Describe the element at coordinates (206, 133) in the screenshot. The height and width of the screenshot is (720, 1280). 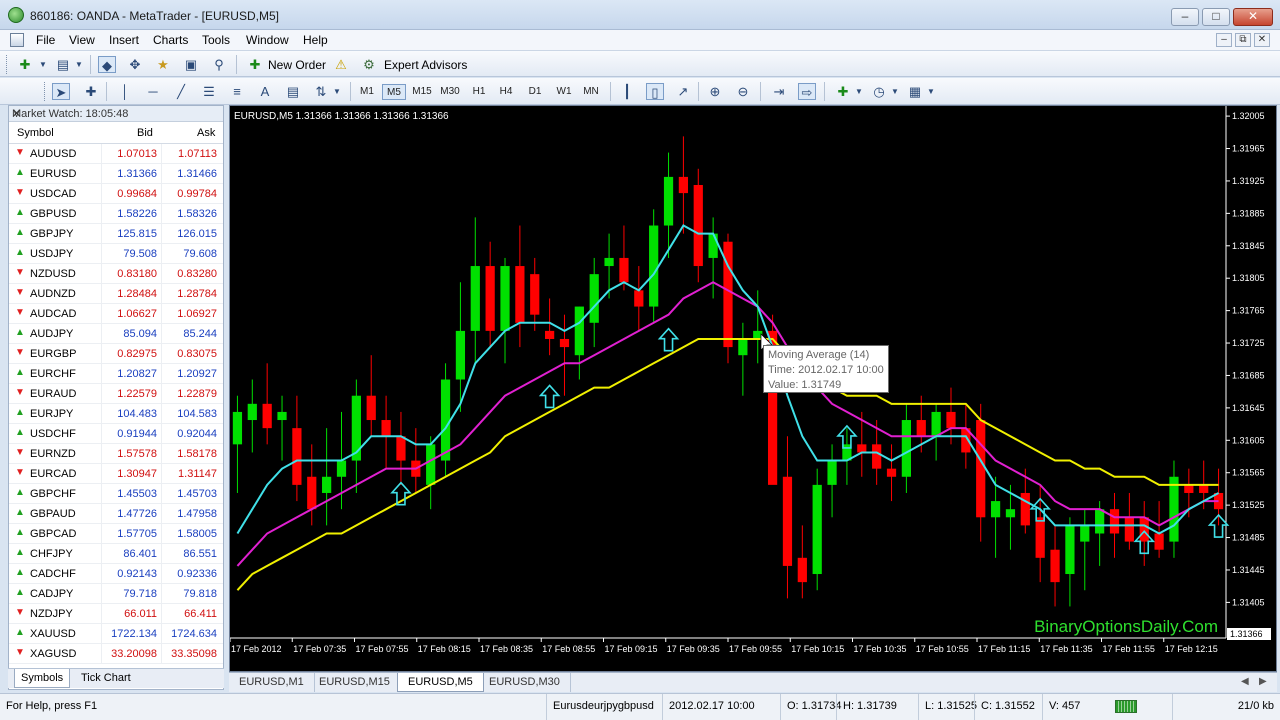
I see `column-ask: Ask` at that location.